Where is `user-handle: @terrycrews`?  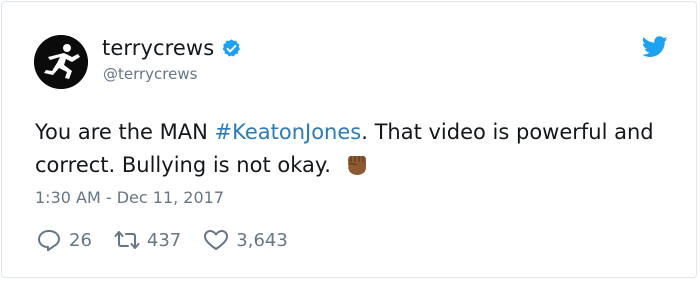
user-handle: @terrycrews is located at coordinates (150, 74).